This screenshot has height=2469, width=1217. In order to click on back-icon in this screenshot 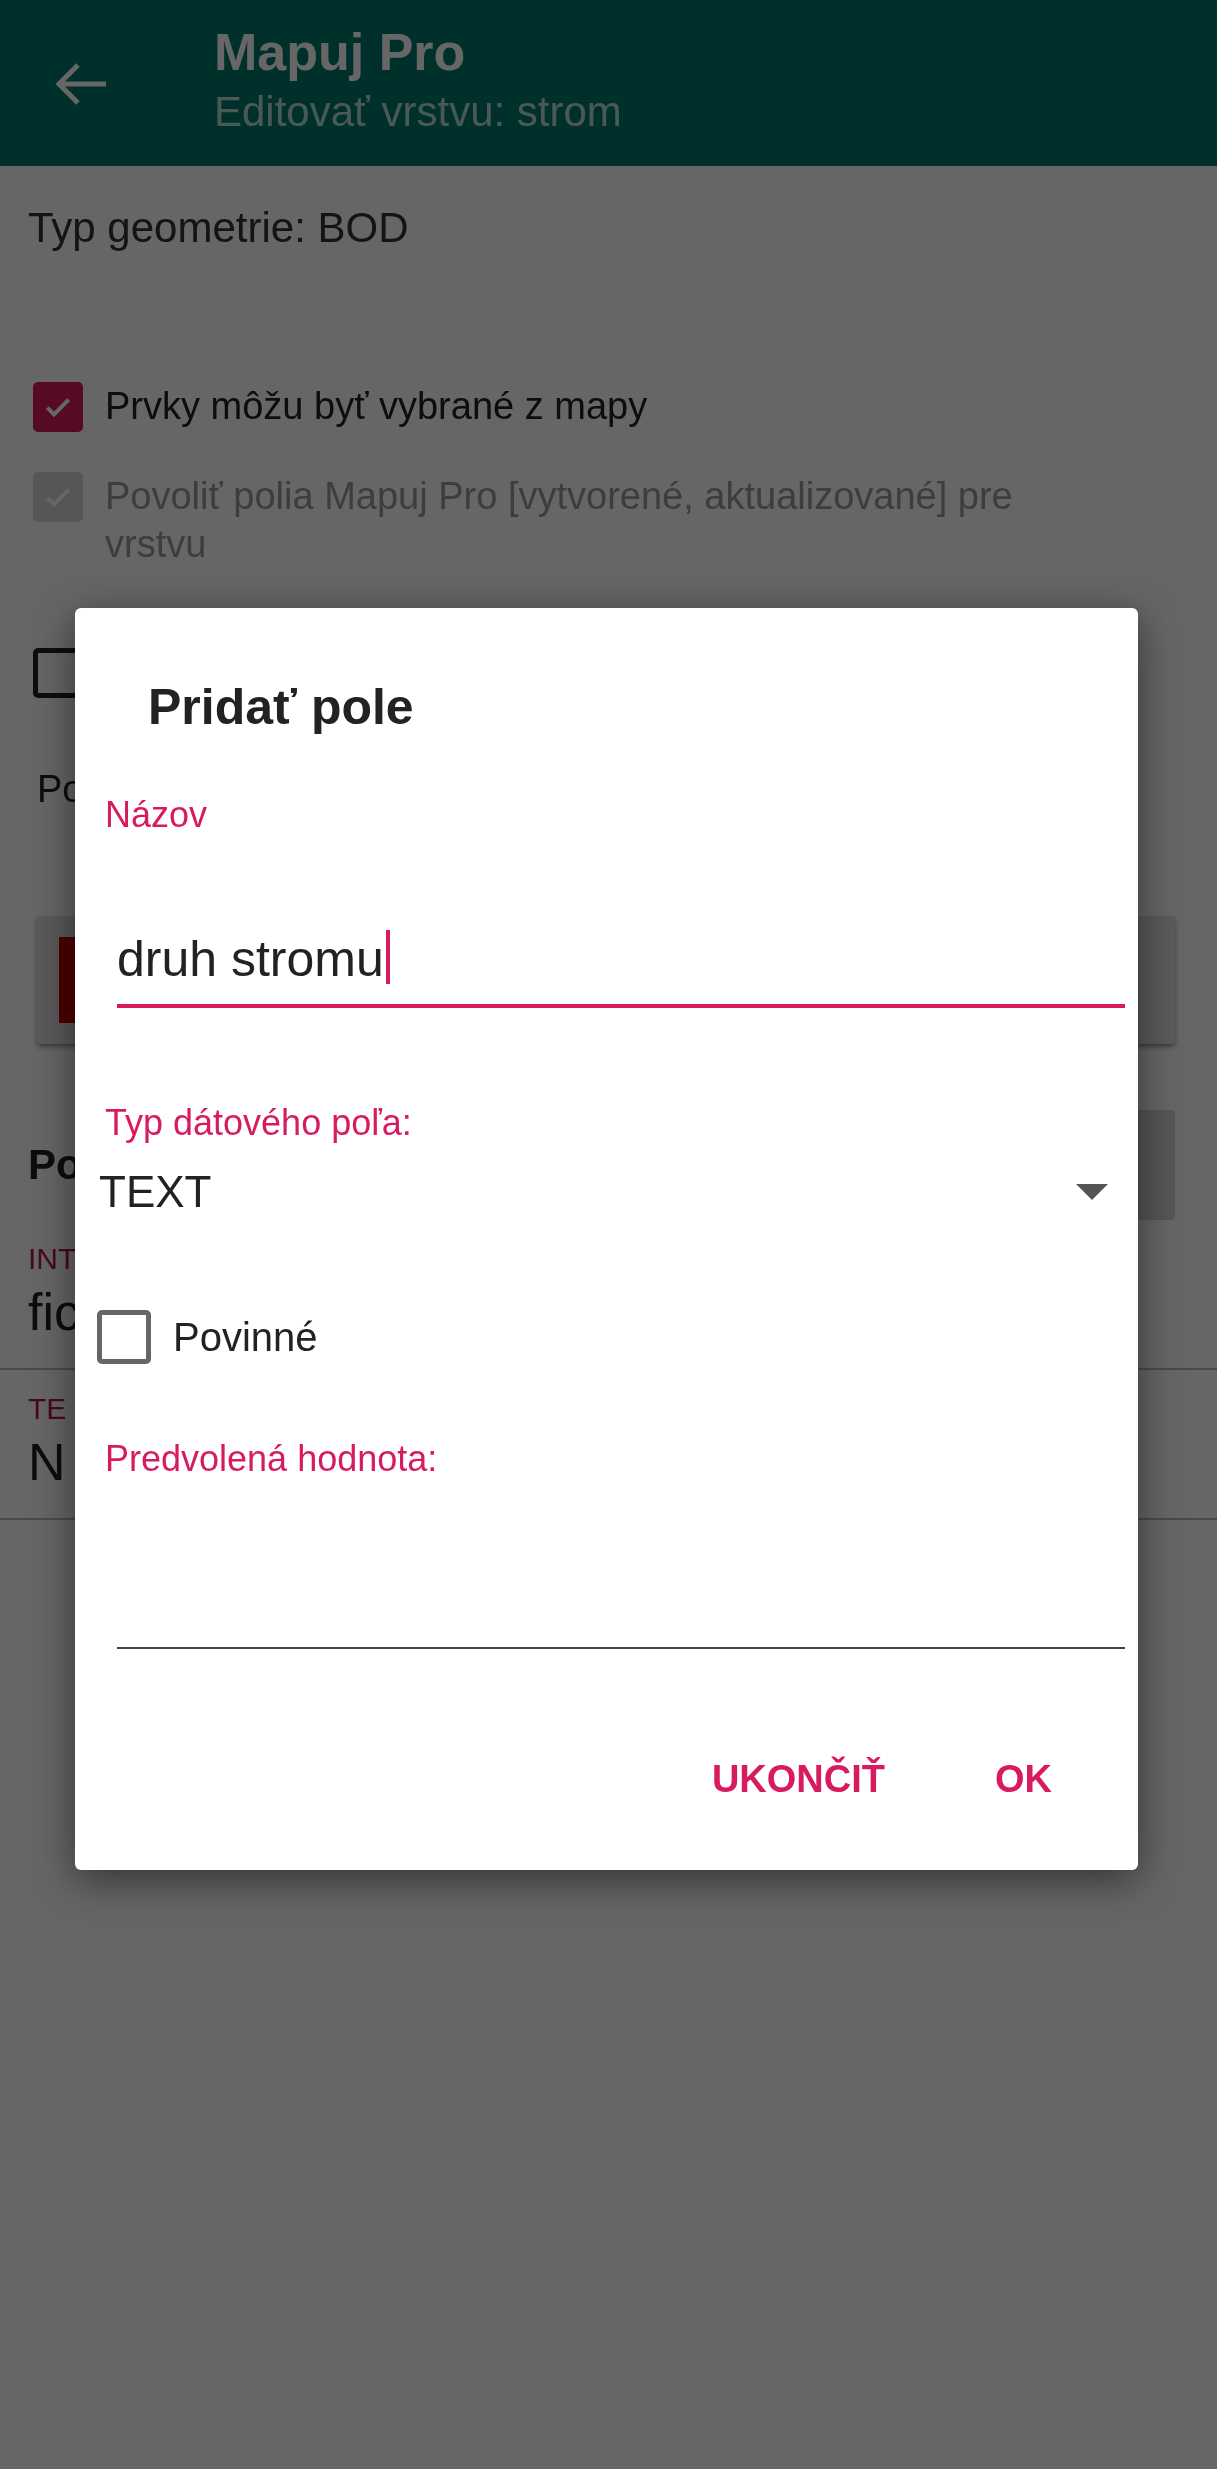, I will do `click(81, 84)`.